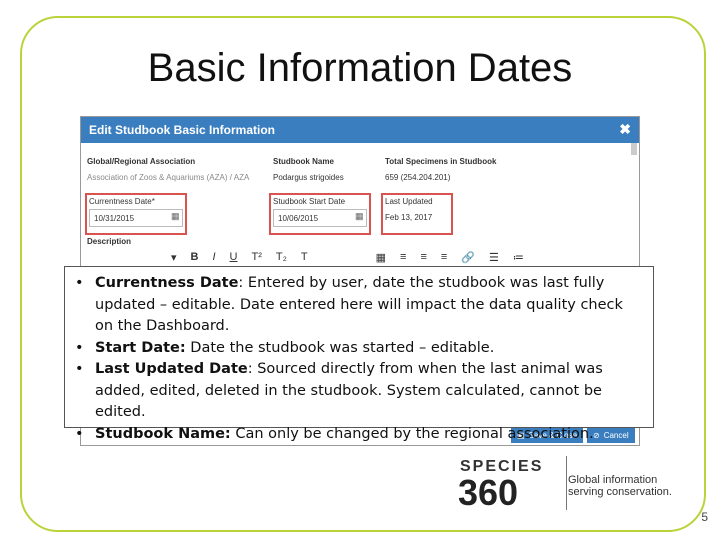 The height and width of the screenshot is (540, 720). What do you see at coordinates (171, 369) in the screenshot?
I see `note-term: Last Updated Date` at bounding box center [171, 369].